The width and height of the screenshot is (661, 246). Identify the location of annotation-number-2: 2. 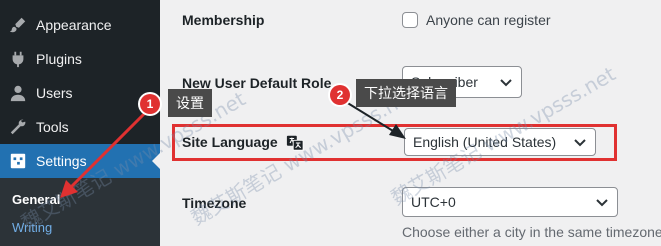
(340, 95).